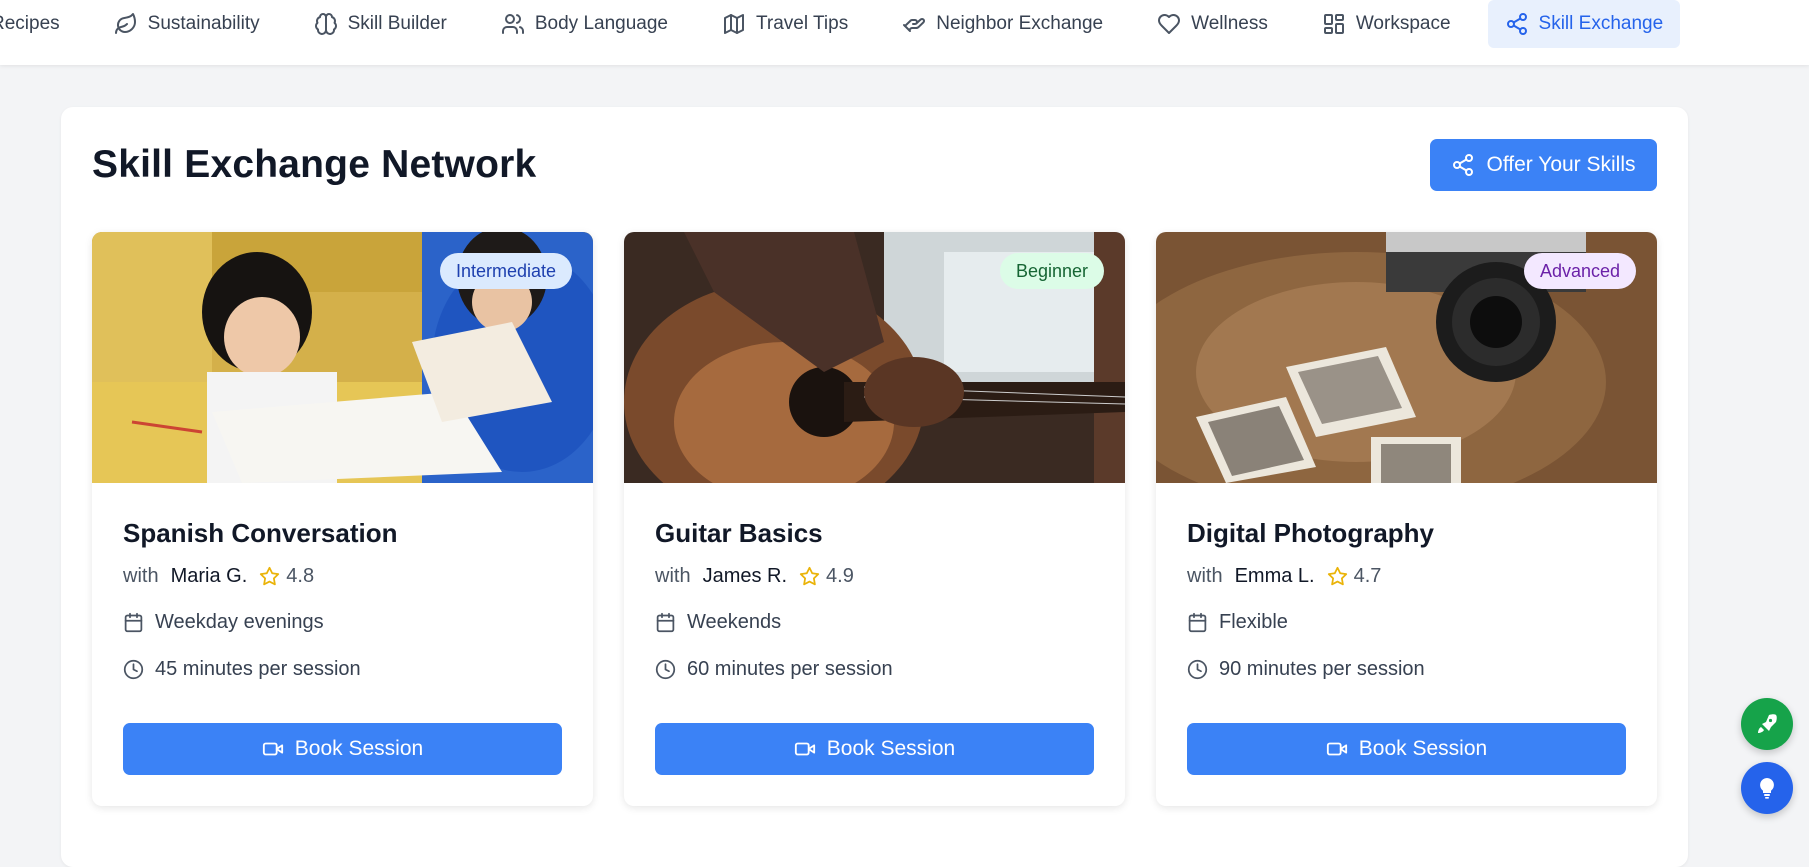  I want to click on nav-item-label: Neighbor Exchange, so click(1020, 23).